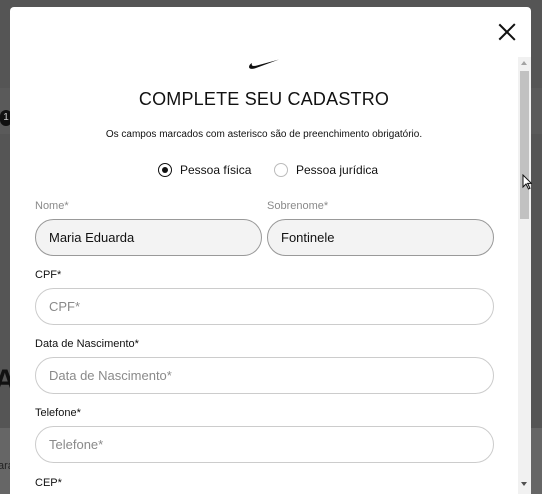  Describe the element at coordinates (337, 170) in the screenshot. I see `radio-label: Pessoa jurídica` at that location.